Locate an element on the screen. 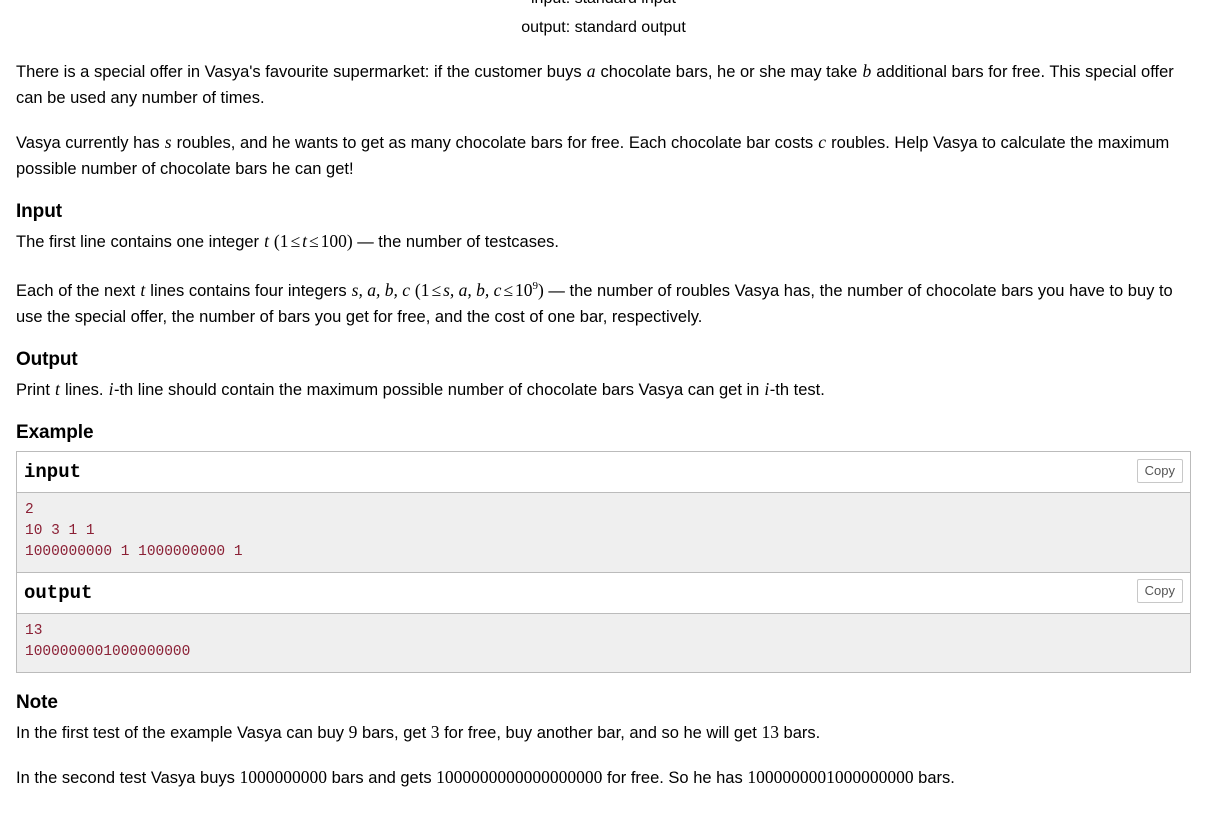 The image size is (1207, 823). le-symbol-4: ≤ is located at coordinates (508, 289).